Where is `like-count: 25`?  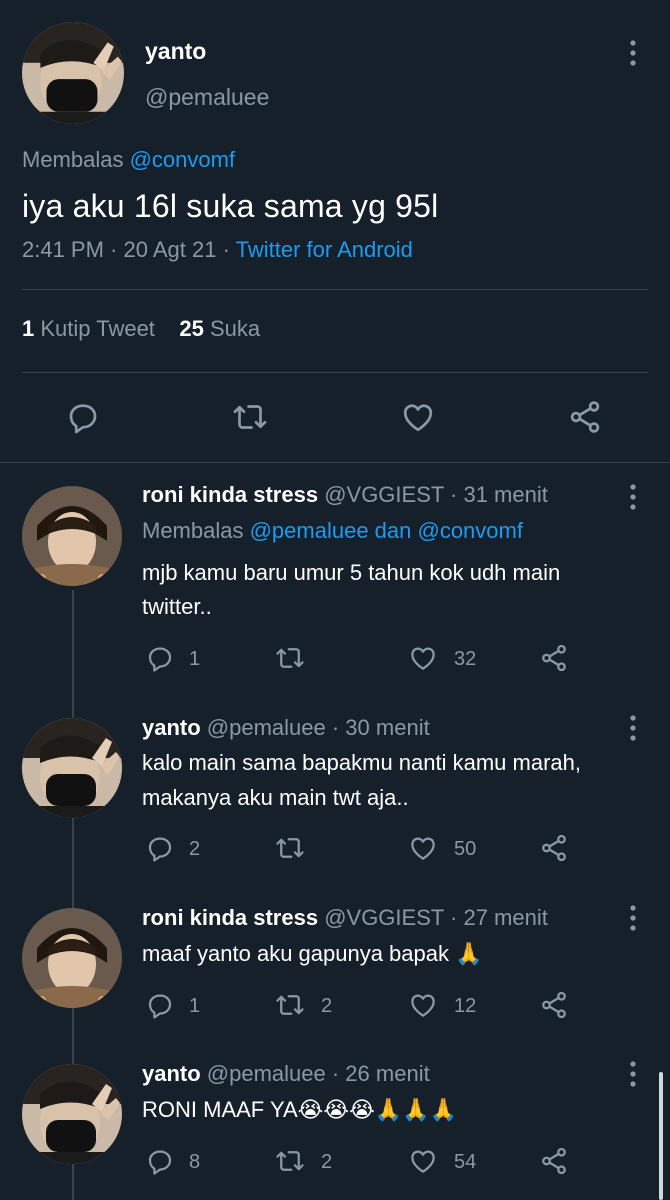 like-count: 25 is located at coordinates (191, 328).